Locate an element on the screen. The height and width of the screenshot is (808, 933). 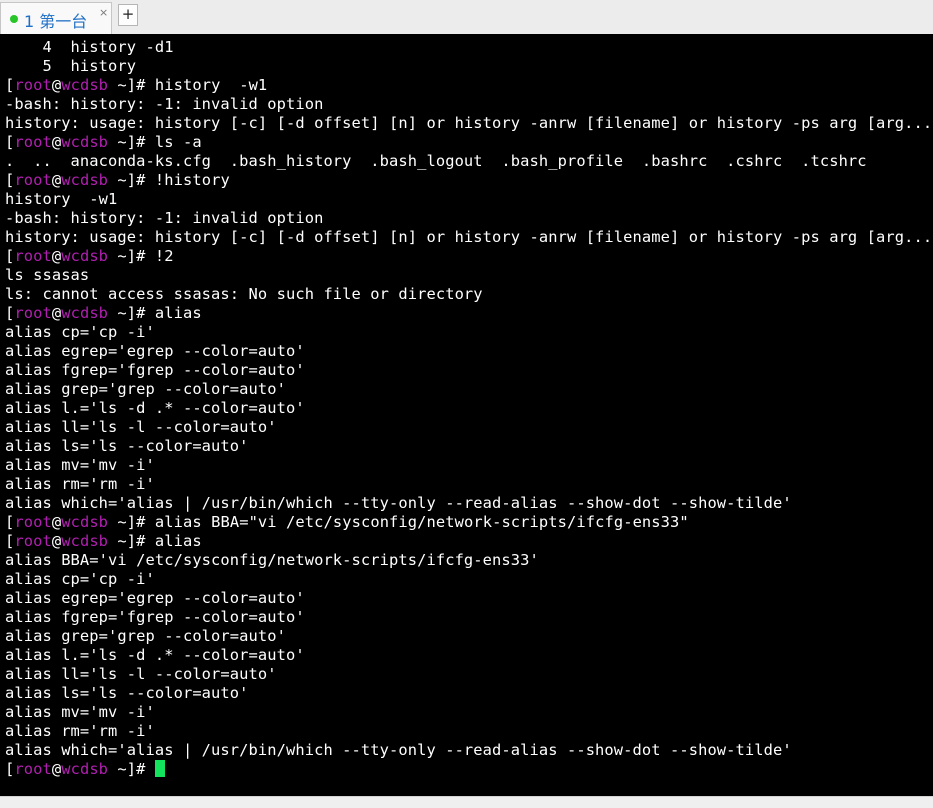
output-line: history -w1 is located at coordinates (61, 199).